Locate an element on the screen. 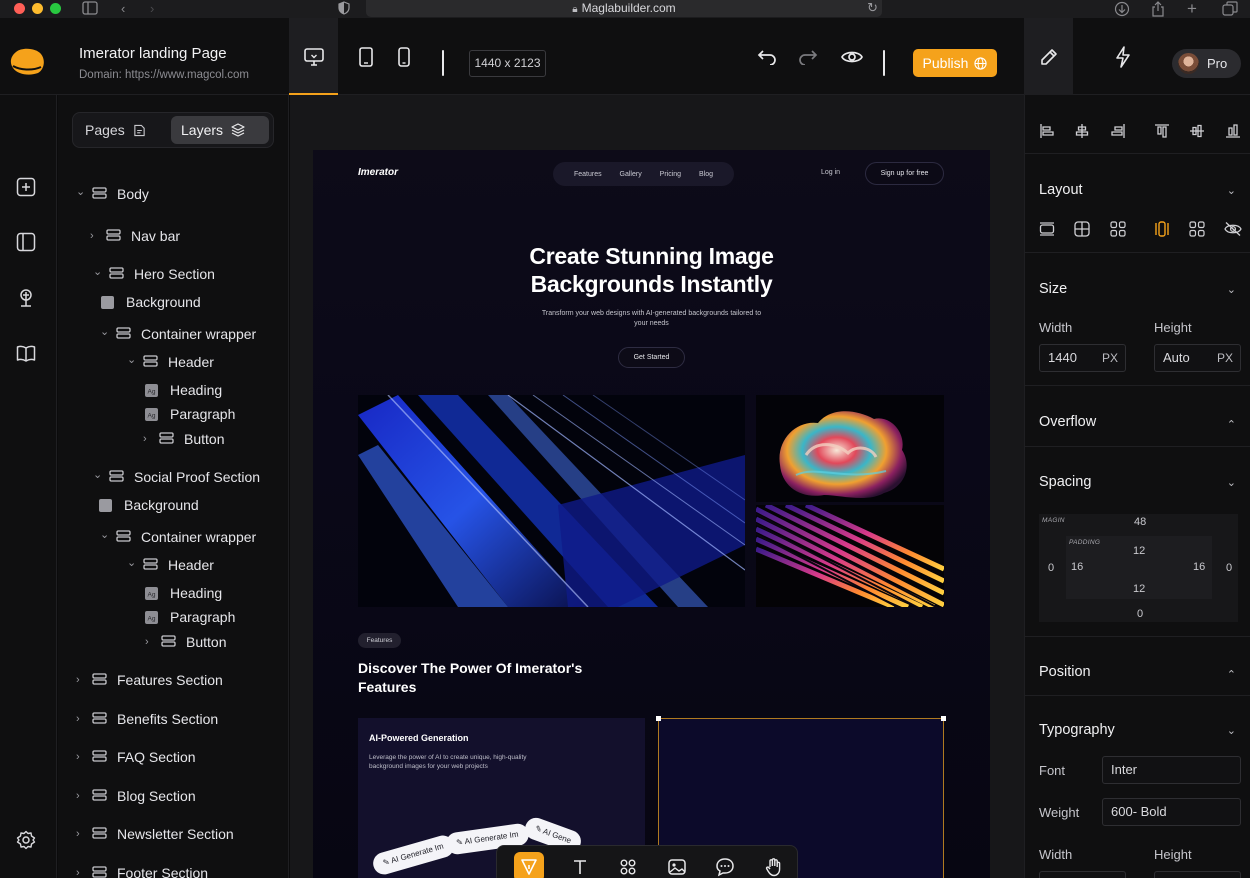 The width and height of the screenshot is (1250, 878). reload-icon: ↻ is located at coordinates (872, 8).